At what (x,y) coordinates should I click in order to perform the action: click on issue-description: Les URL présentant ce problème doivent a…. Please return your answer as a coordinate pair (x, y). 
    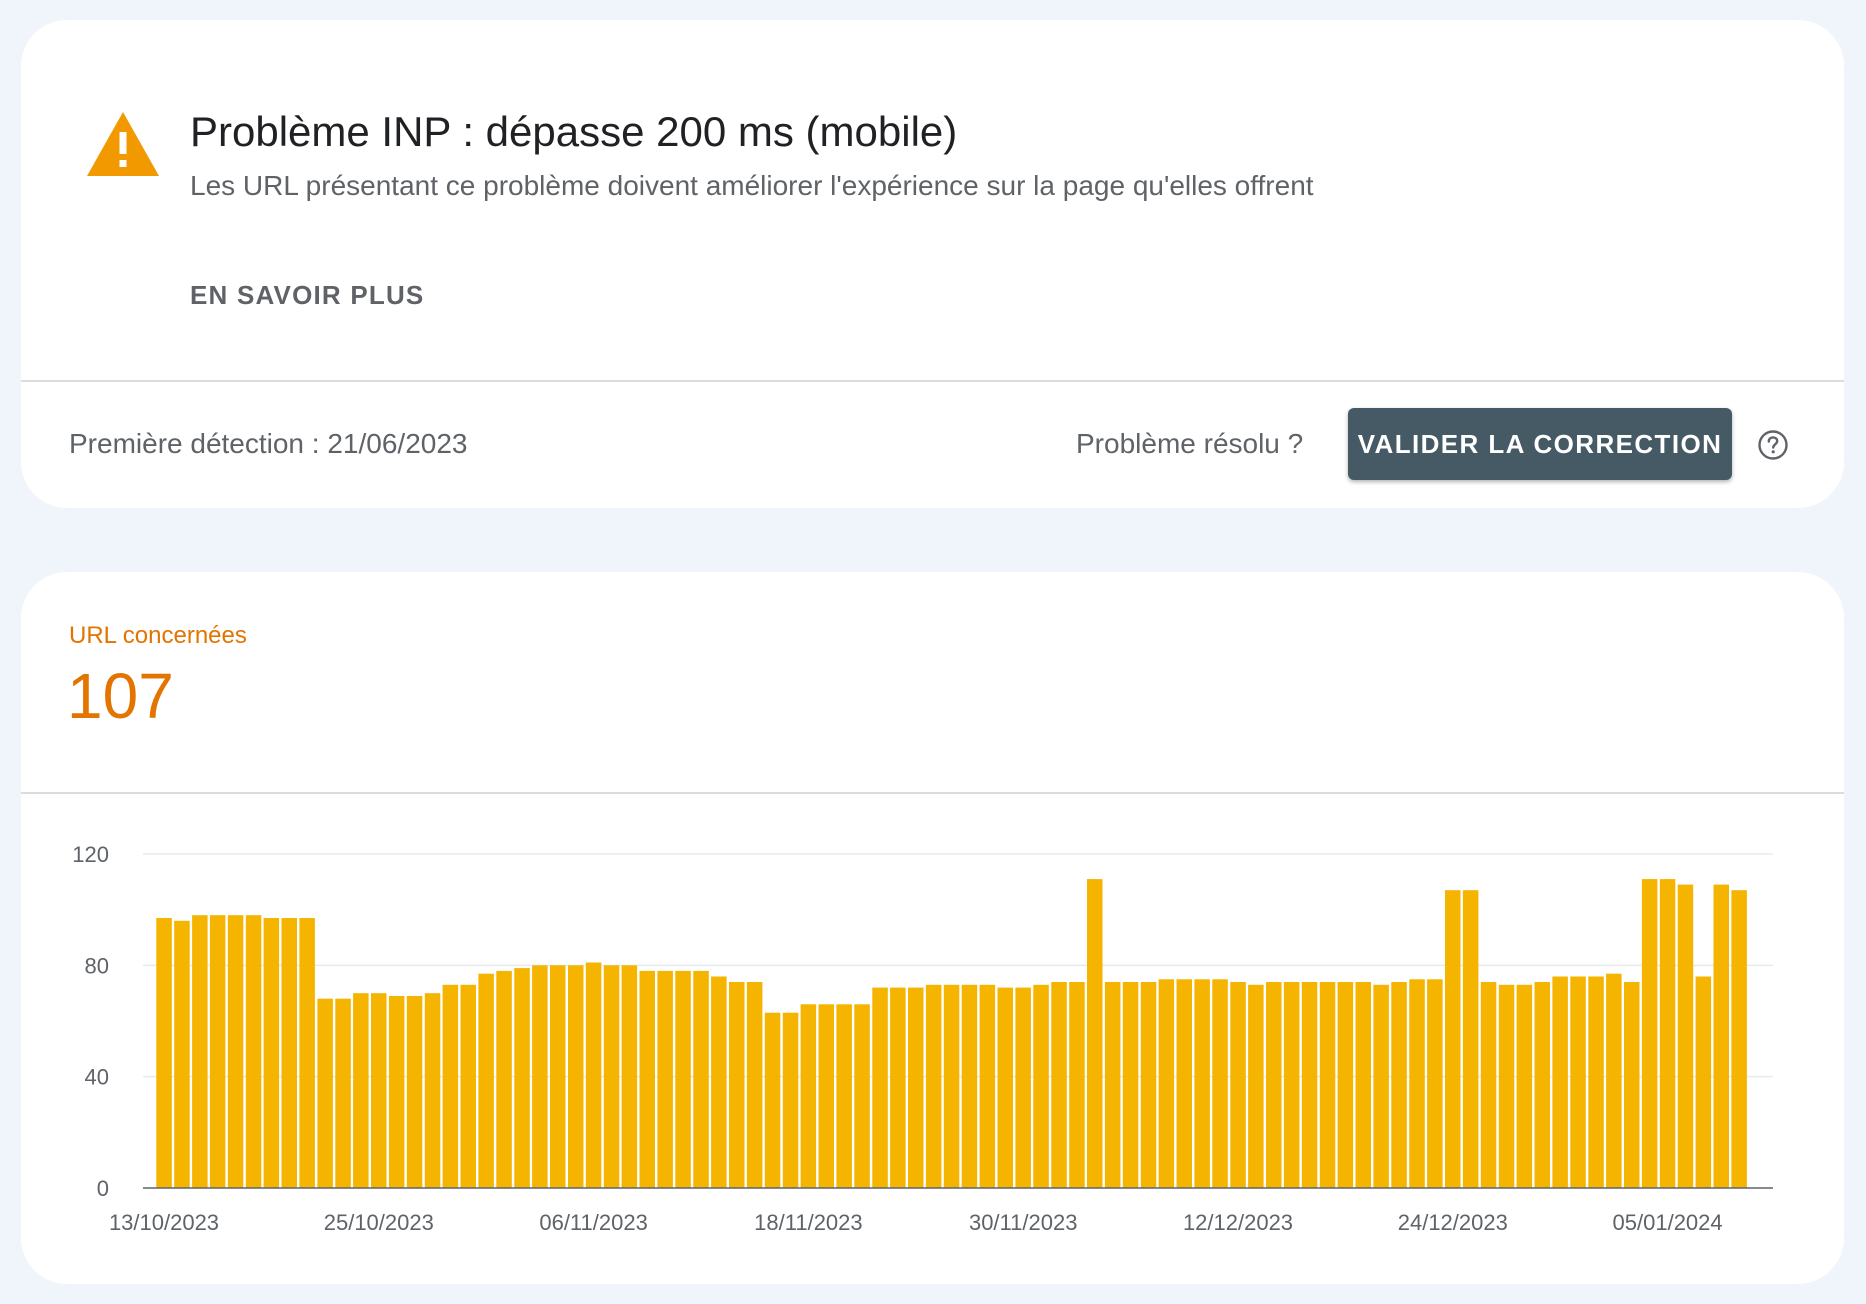
    Looking at the image, I should click on (752, 185).